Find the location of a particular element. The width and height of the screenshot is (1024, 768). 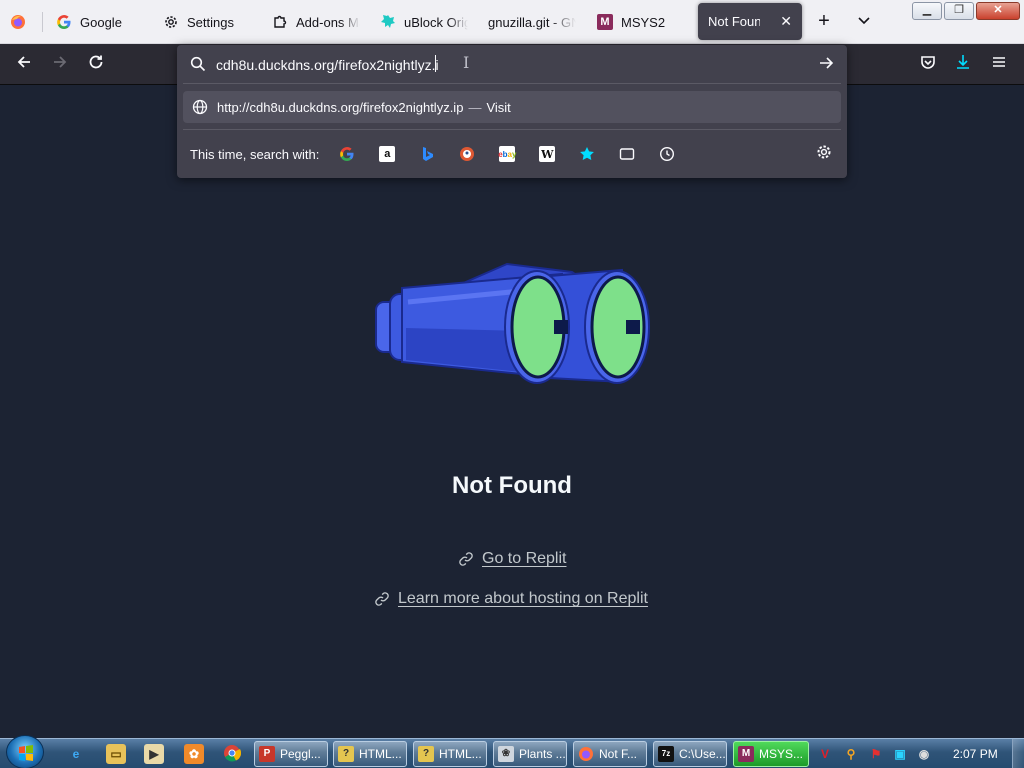

tab-addons: Add-ons Ma is located at coordinates (316, 22).